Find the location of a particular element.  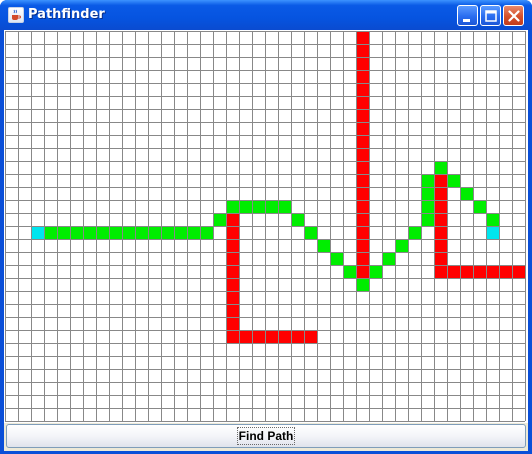

window-title: Pathfinder is located at coordinates (66, 14).